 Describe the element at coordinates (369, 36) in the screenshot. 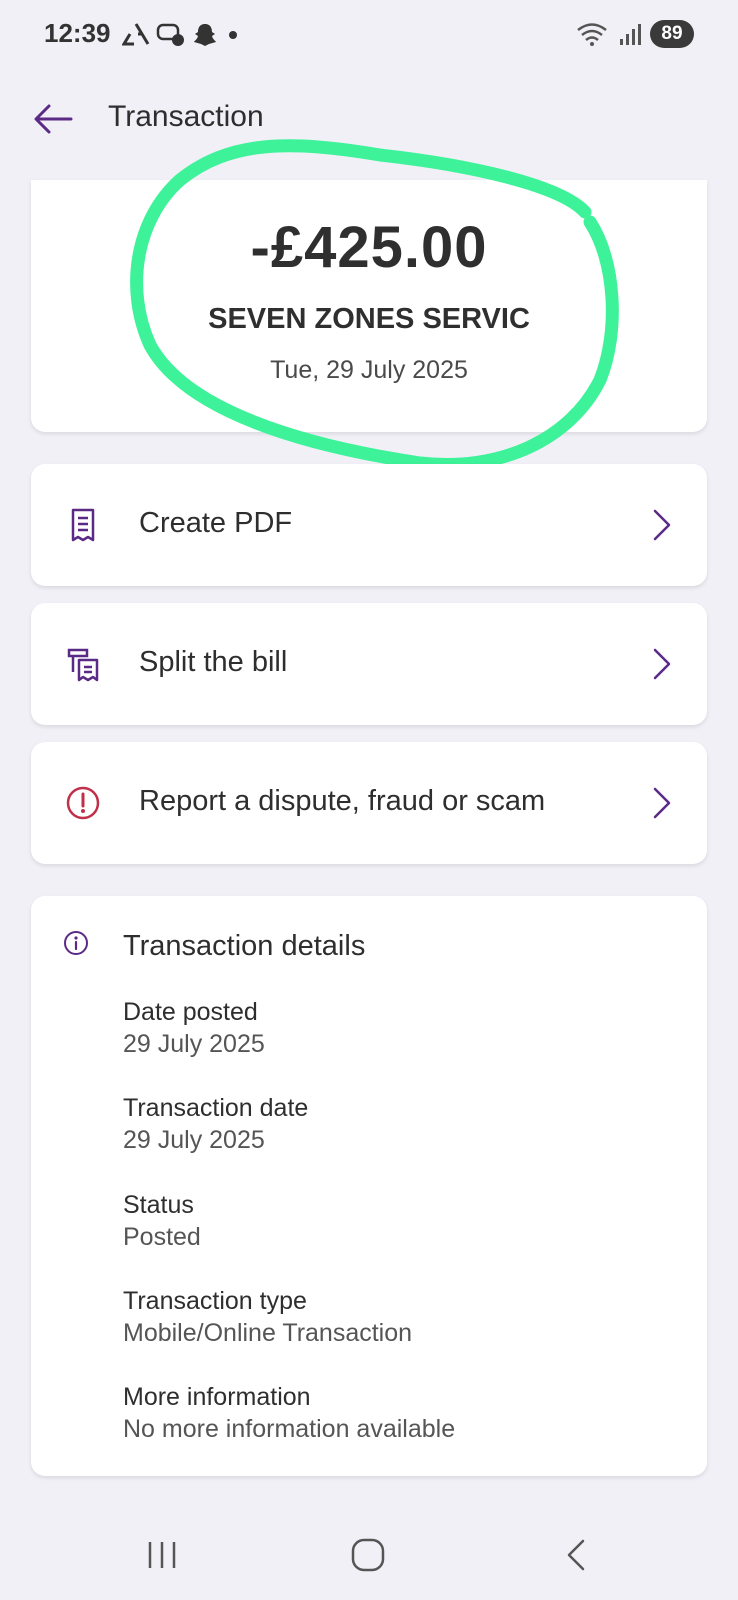

I see `status-bar: 12:39 89` at that location.